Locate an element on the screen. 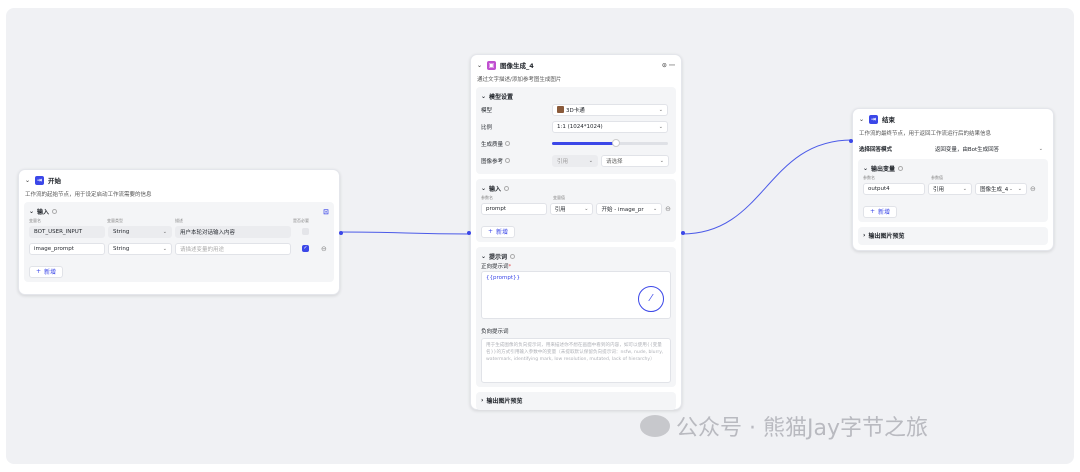  quality-label: 生成质量 is located at coordinates (492, 144).